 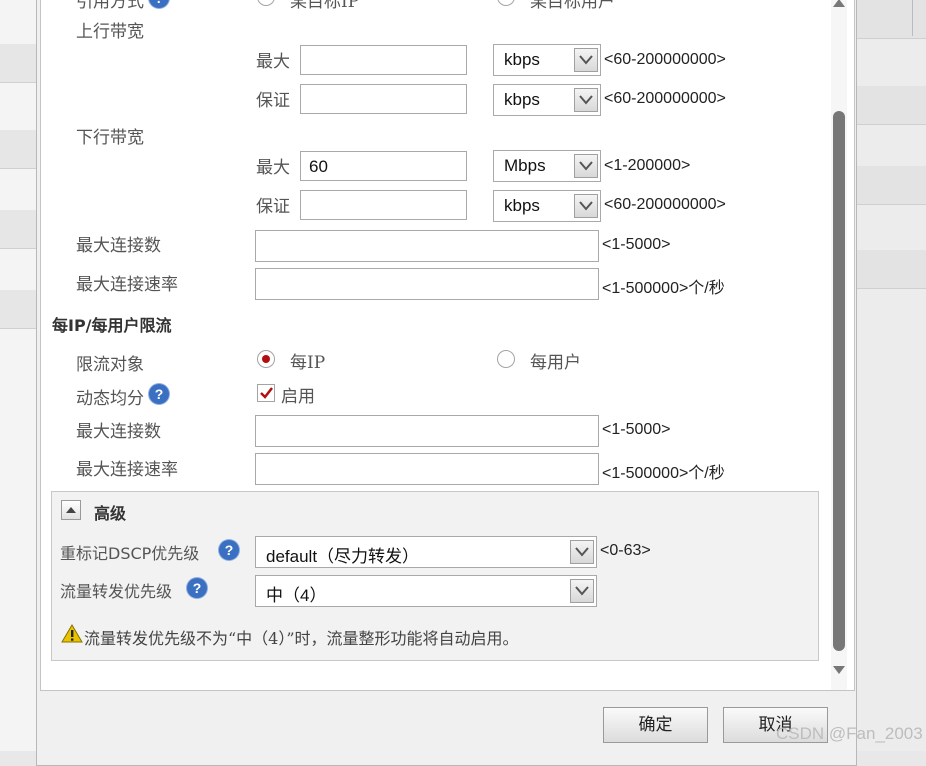 What do you see at coordinates (665, 98) in the screenshot?
I see `upload-guarantee-range: <60-200000000>` at bounding box center [665, 98].